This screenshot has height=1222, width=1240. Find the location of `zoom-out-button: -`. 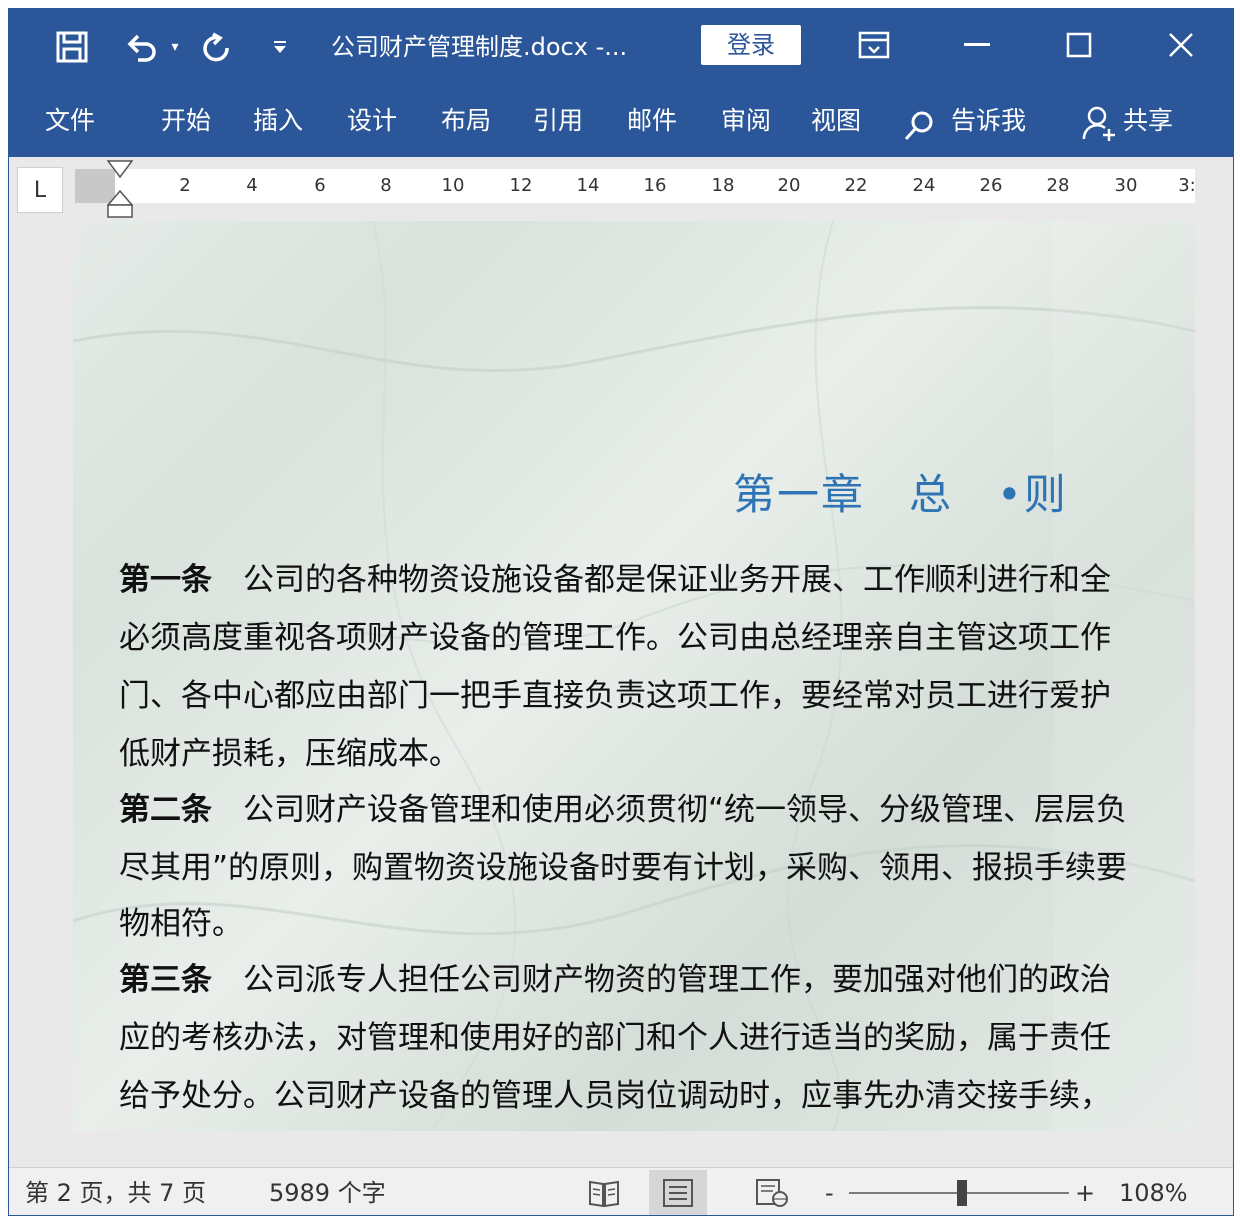

zoom-out-button: - is located at coordinates (829, 1193).